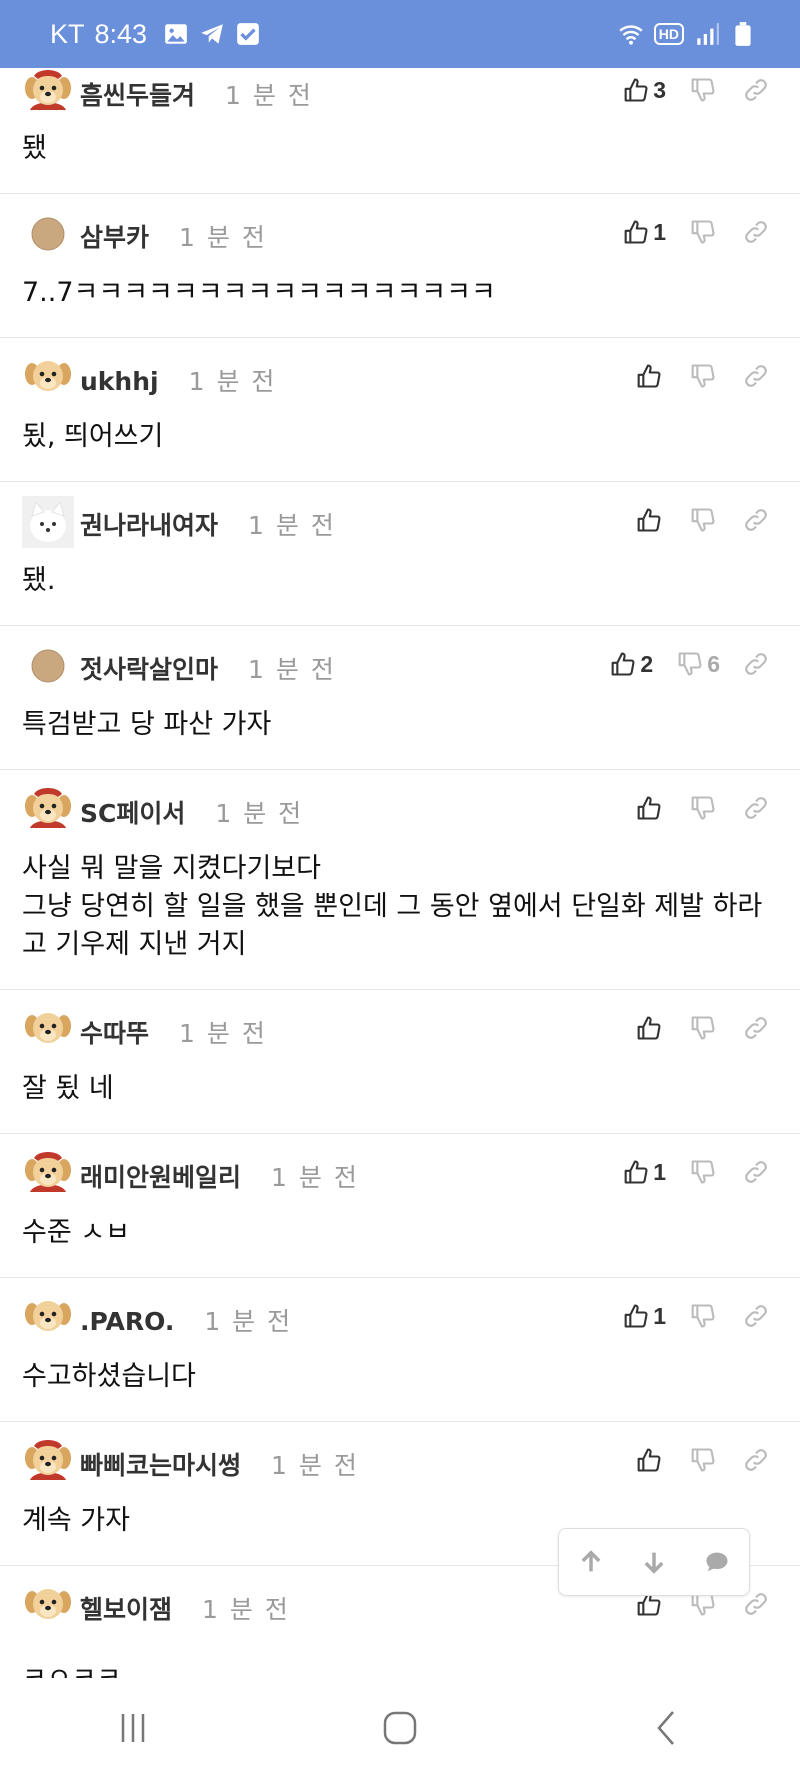 The width and height of the screenshot is (800, 1778). What do you see at coordinates (173, 236) in the screenshot?
I see `username: 삼부카 1 분 전` at bounding box center [173, 236].